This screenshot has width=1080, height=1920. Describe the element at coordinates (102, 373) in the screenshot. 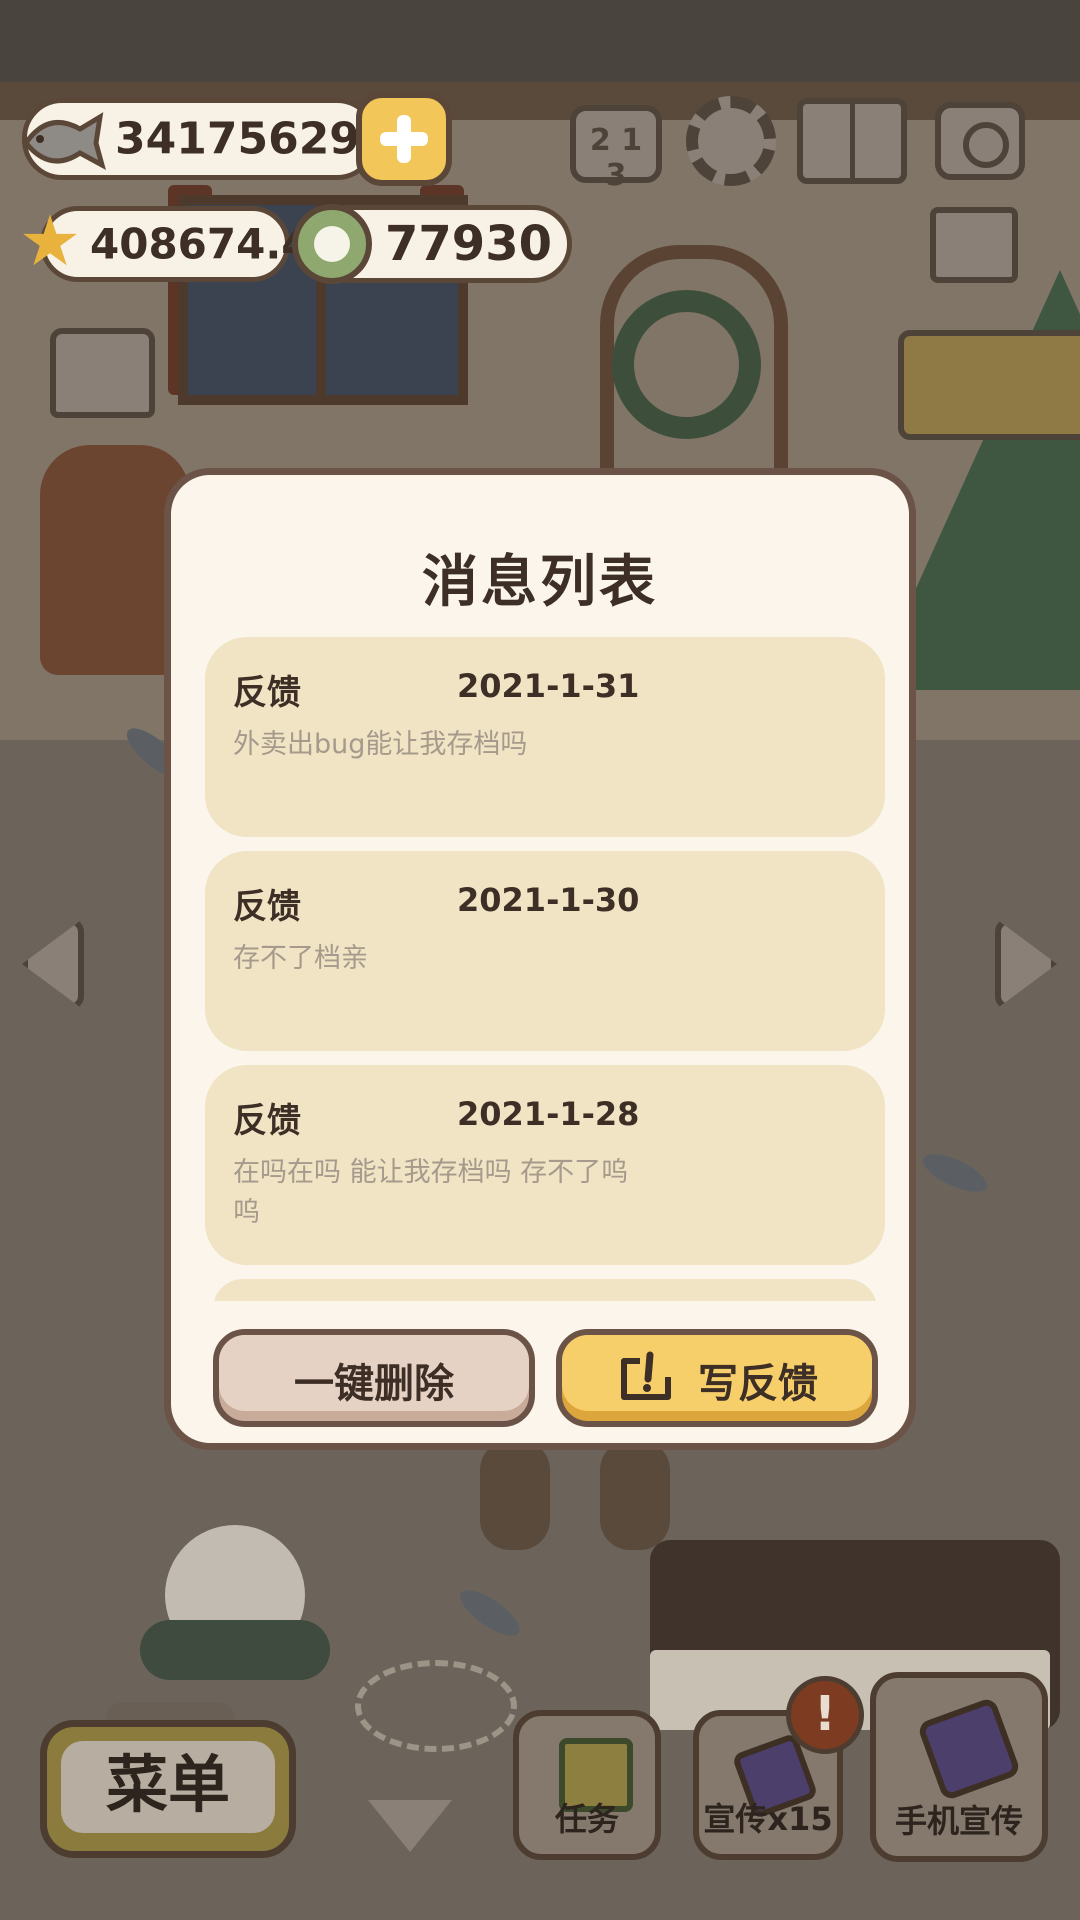

I see `shop-icon` at that location.